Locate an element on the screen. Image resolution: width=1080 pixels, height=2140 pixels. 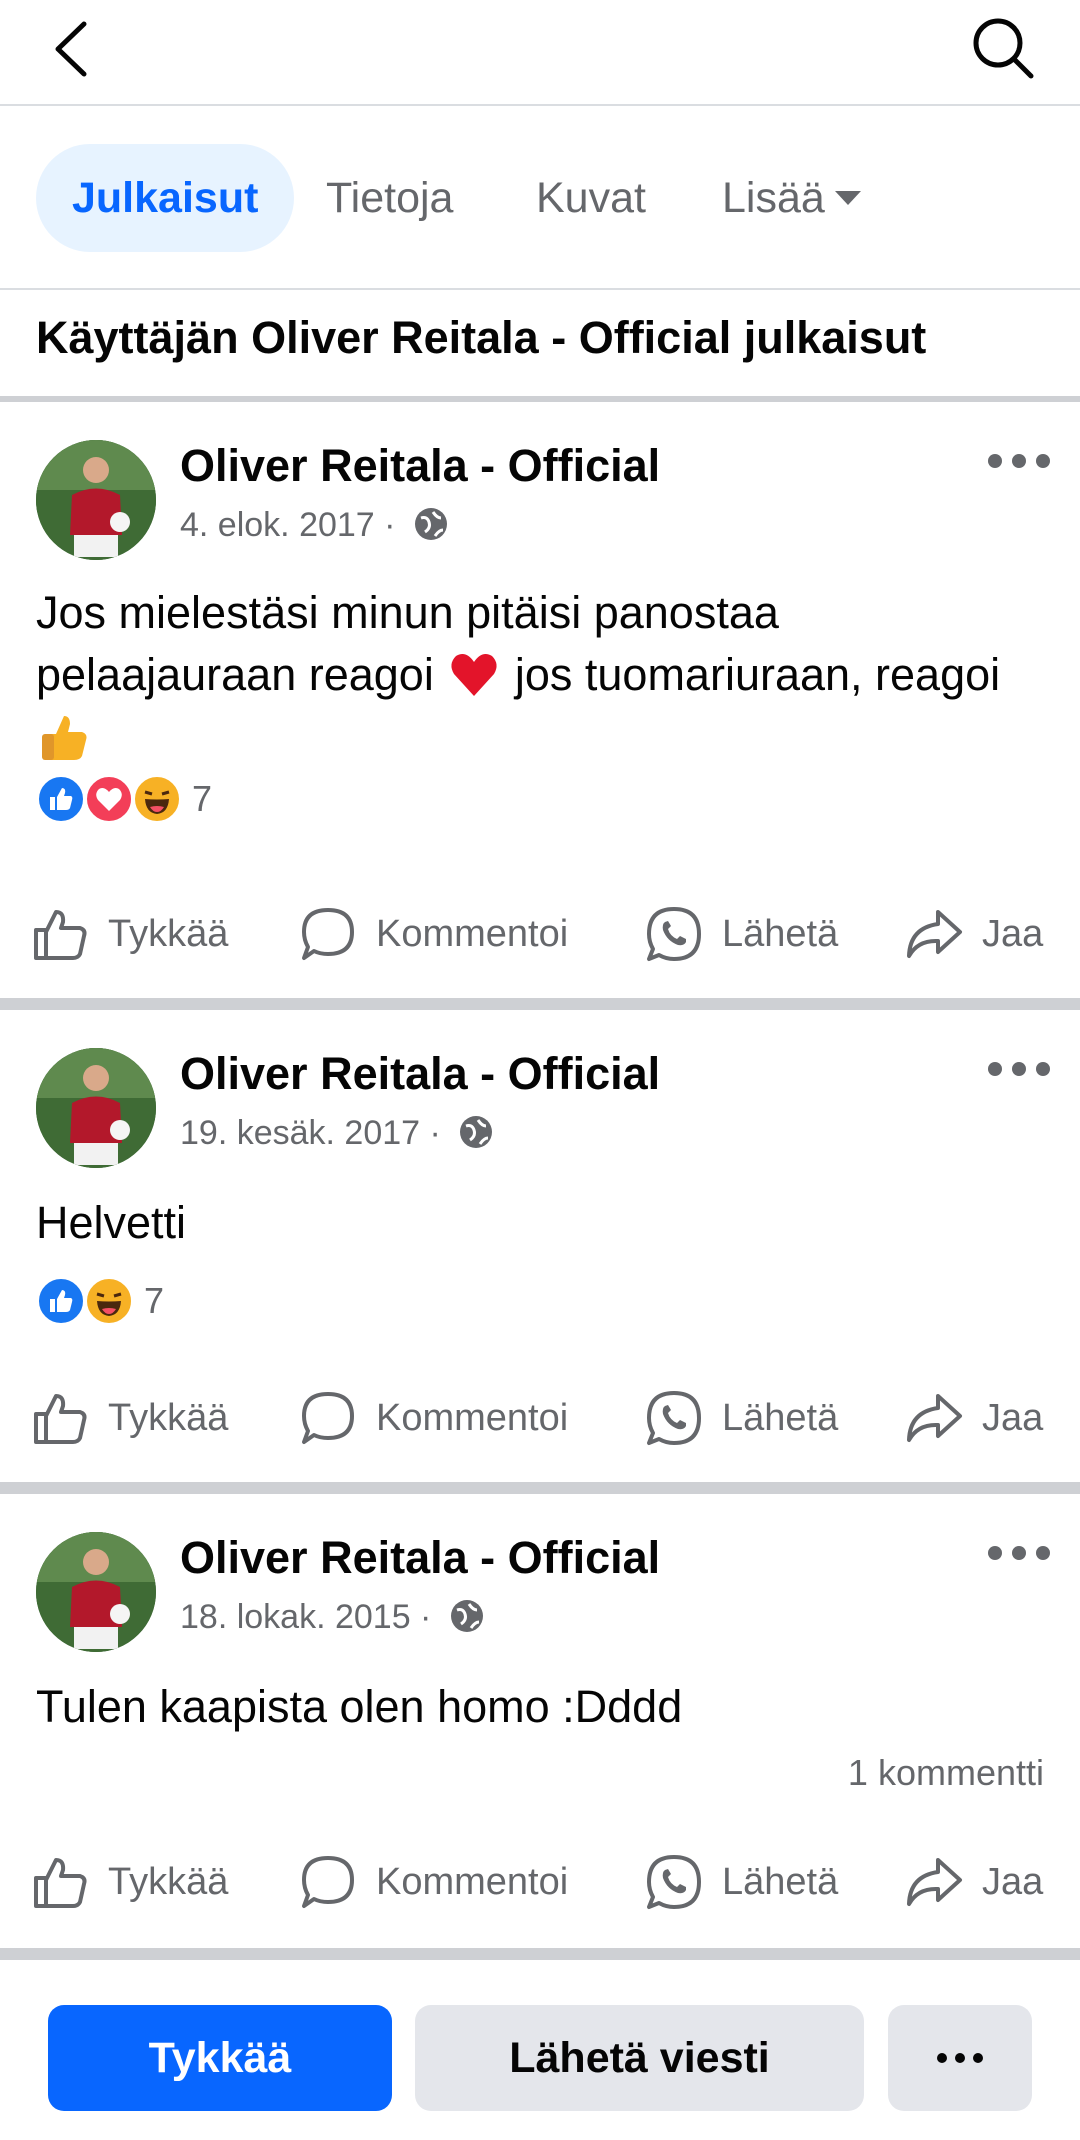
top-bar is located at coordinates (540, 53).